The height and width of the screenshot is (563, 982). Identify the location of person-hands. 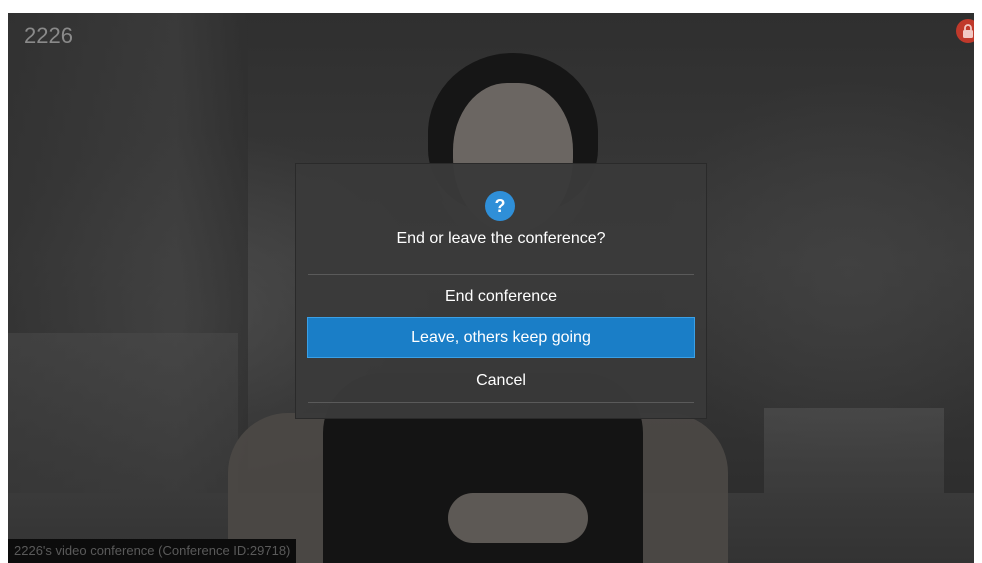
(518, 518).